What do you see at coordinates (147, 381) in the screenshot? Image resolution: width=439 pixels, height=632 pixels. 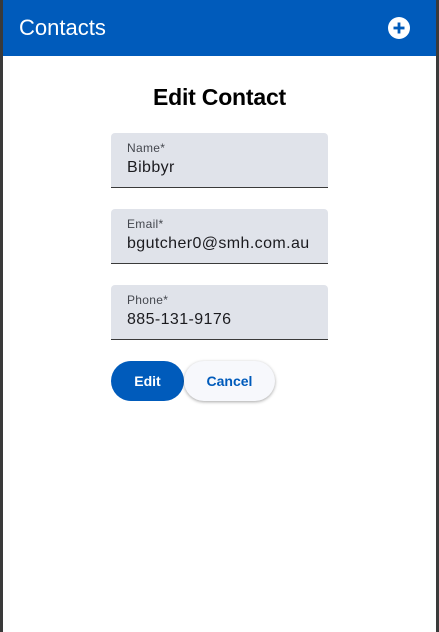 I see `edit-button: Edit` at bounding box center [147, 381].